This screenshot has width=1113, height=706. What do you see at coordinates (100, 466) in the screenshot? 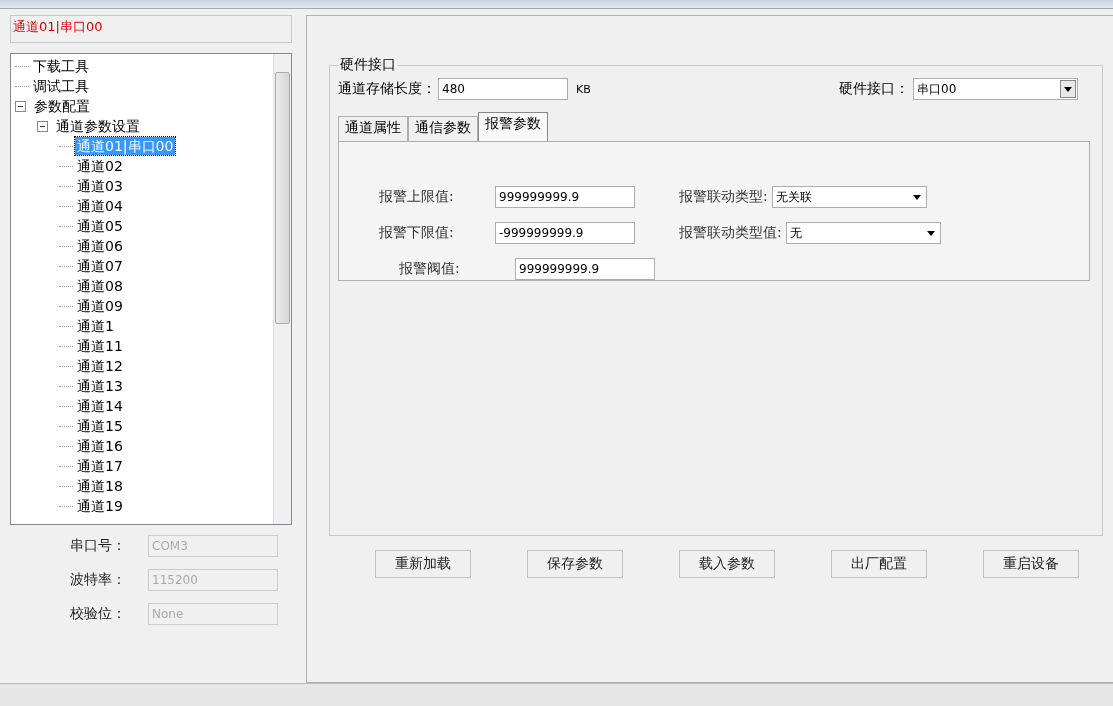
I see `tree-item: 通道17` at bounding box center [100, 466].